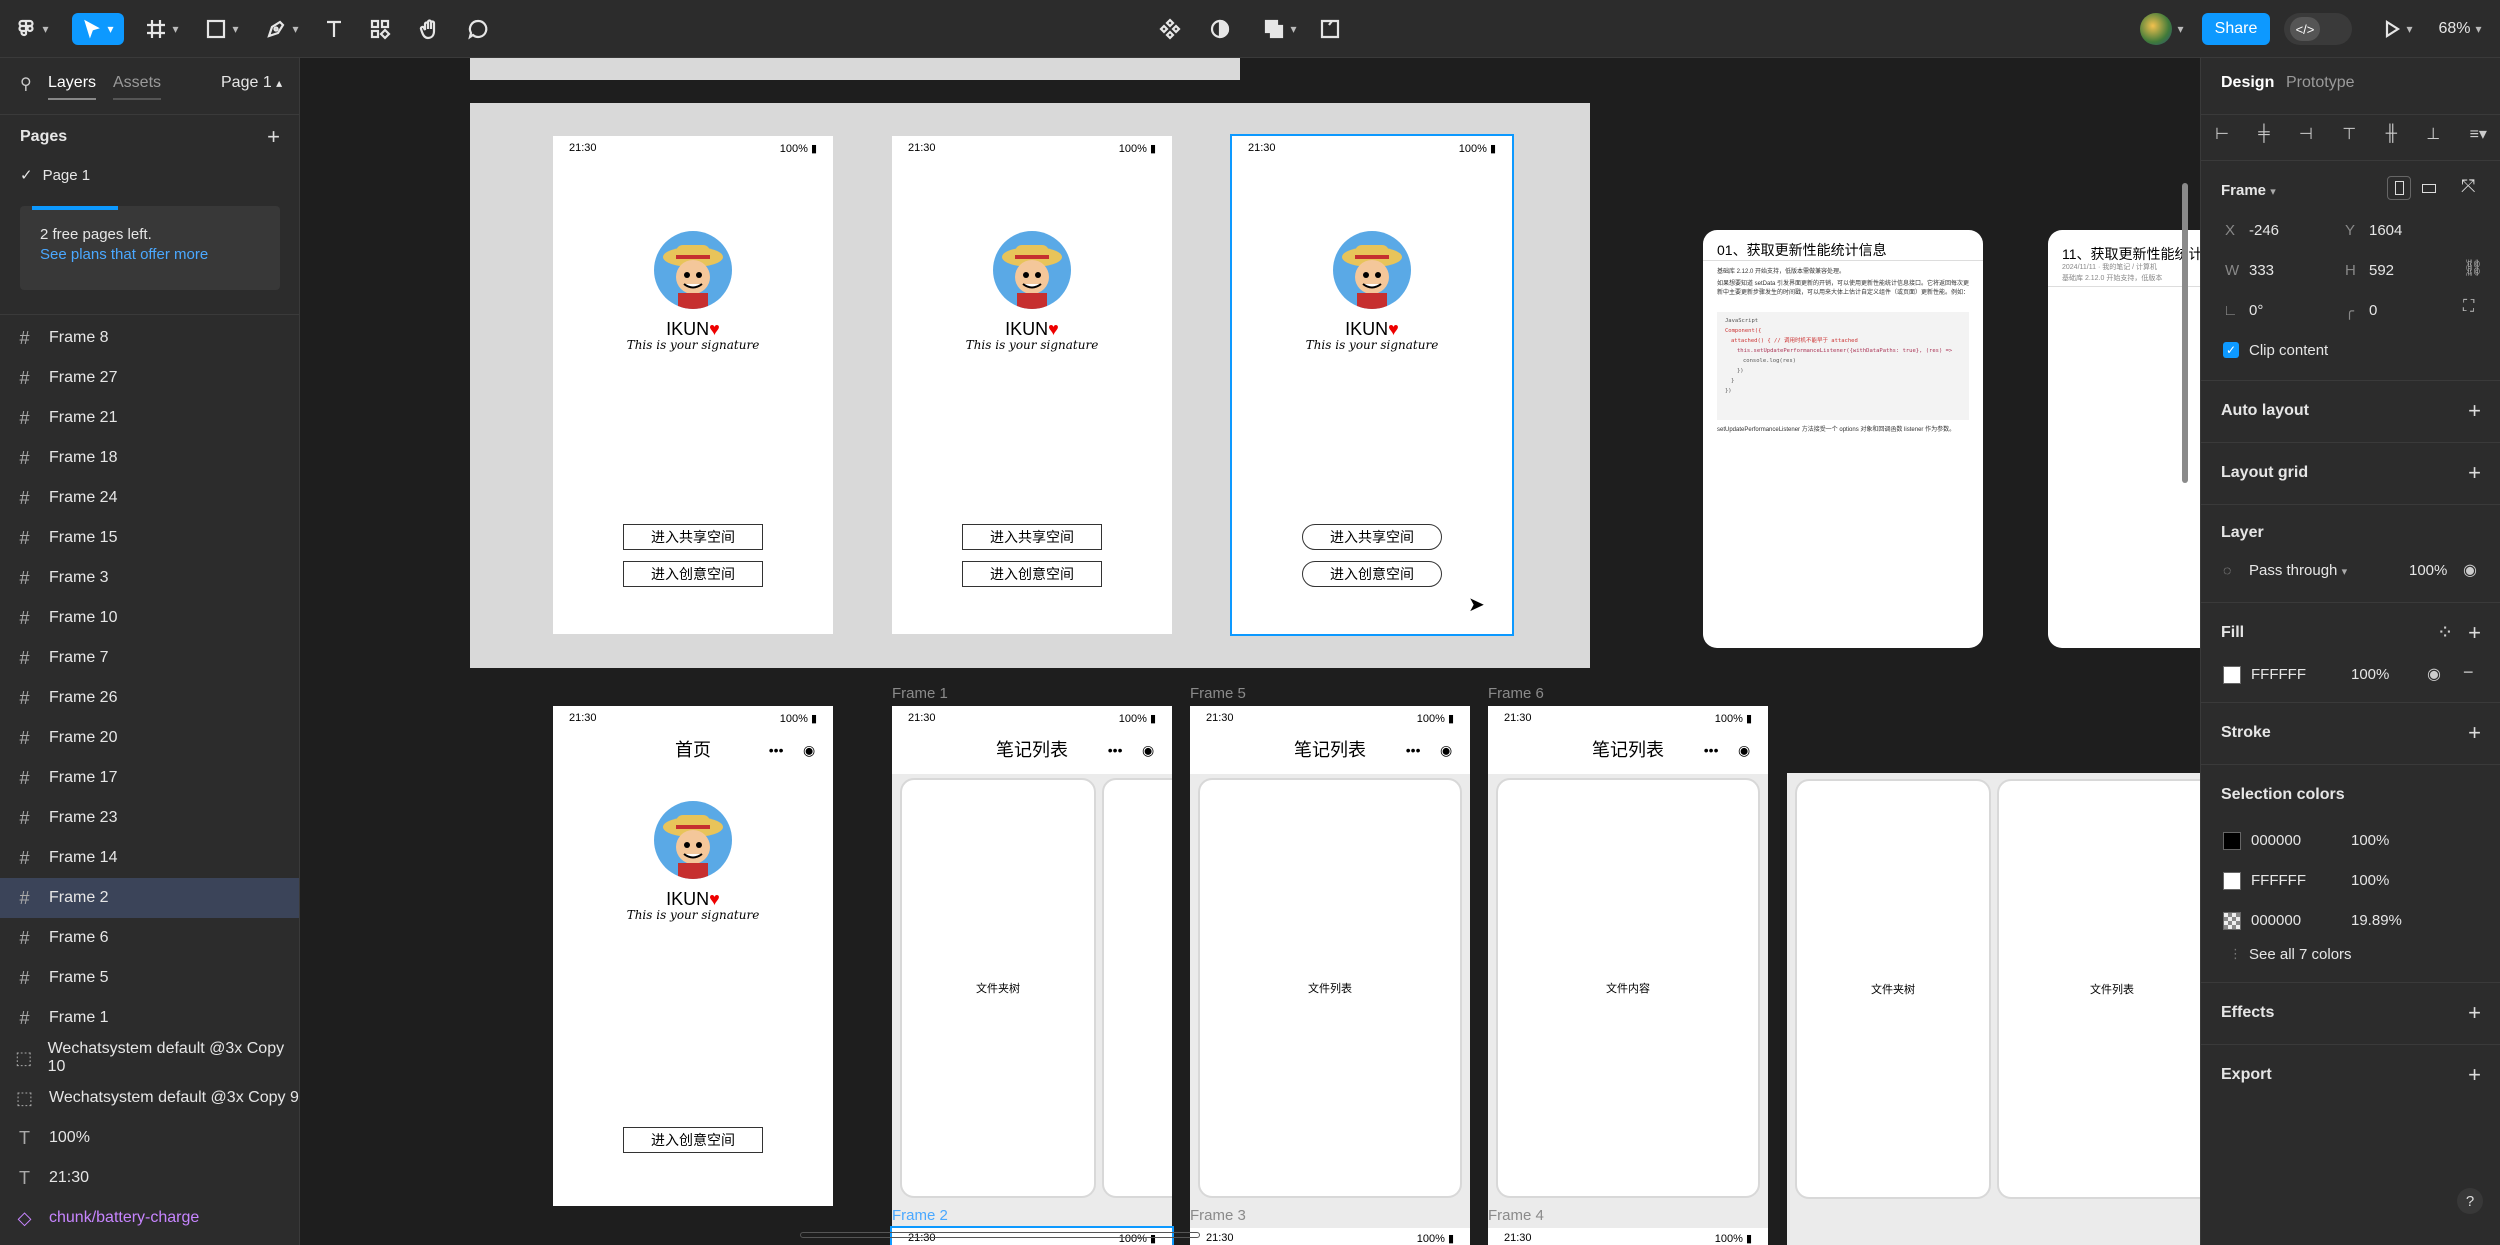  What do you see at coordinates (2264, 230) in the screenshot?
I see `x-input: -246` at bounding box center [2264, 230].